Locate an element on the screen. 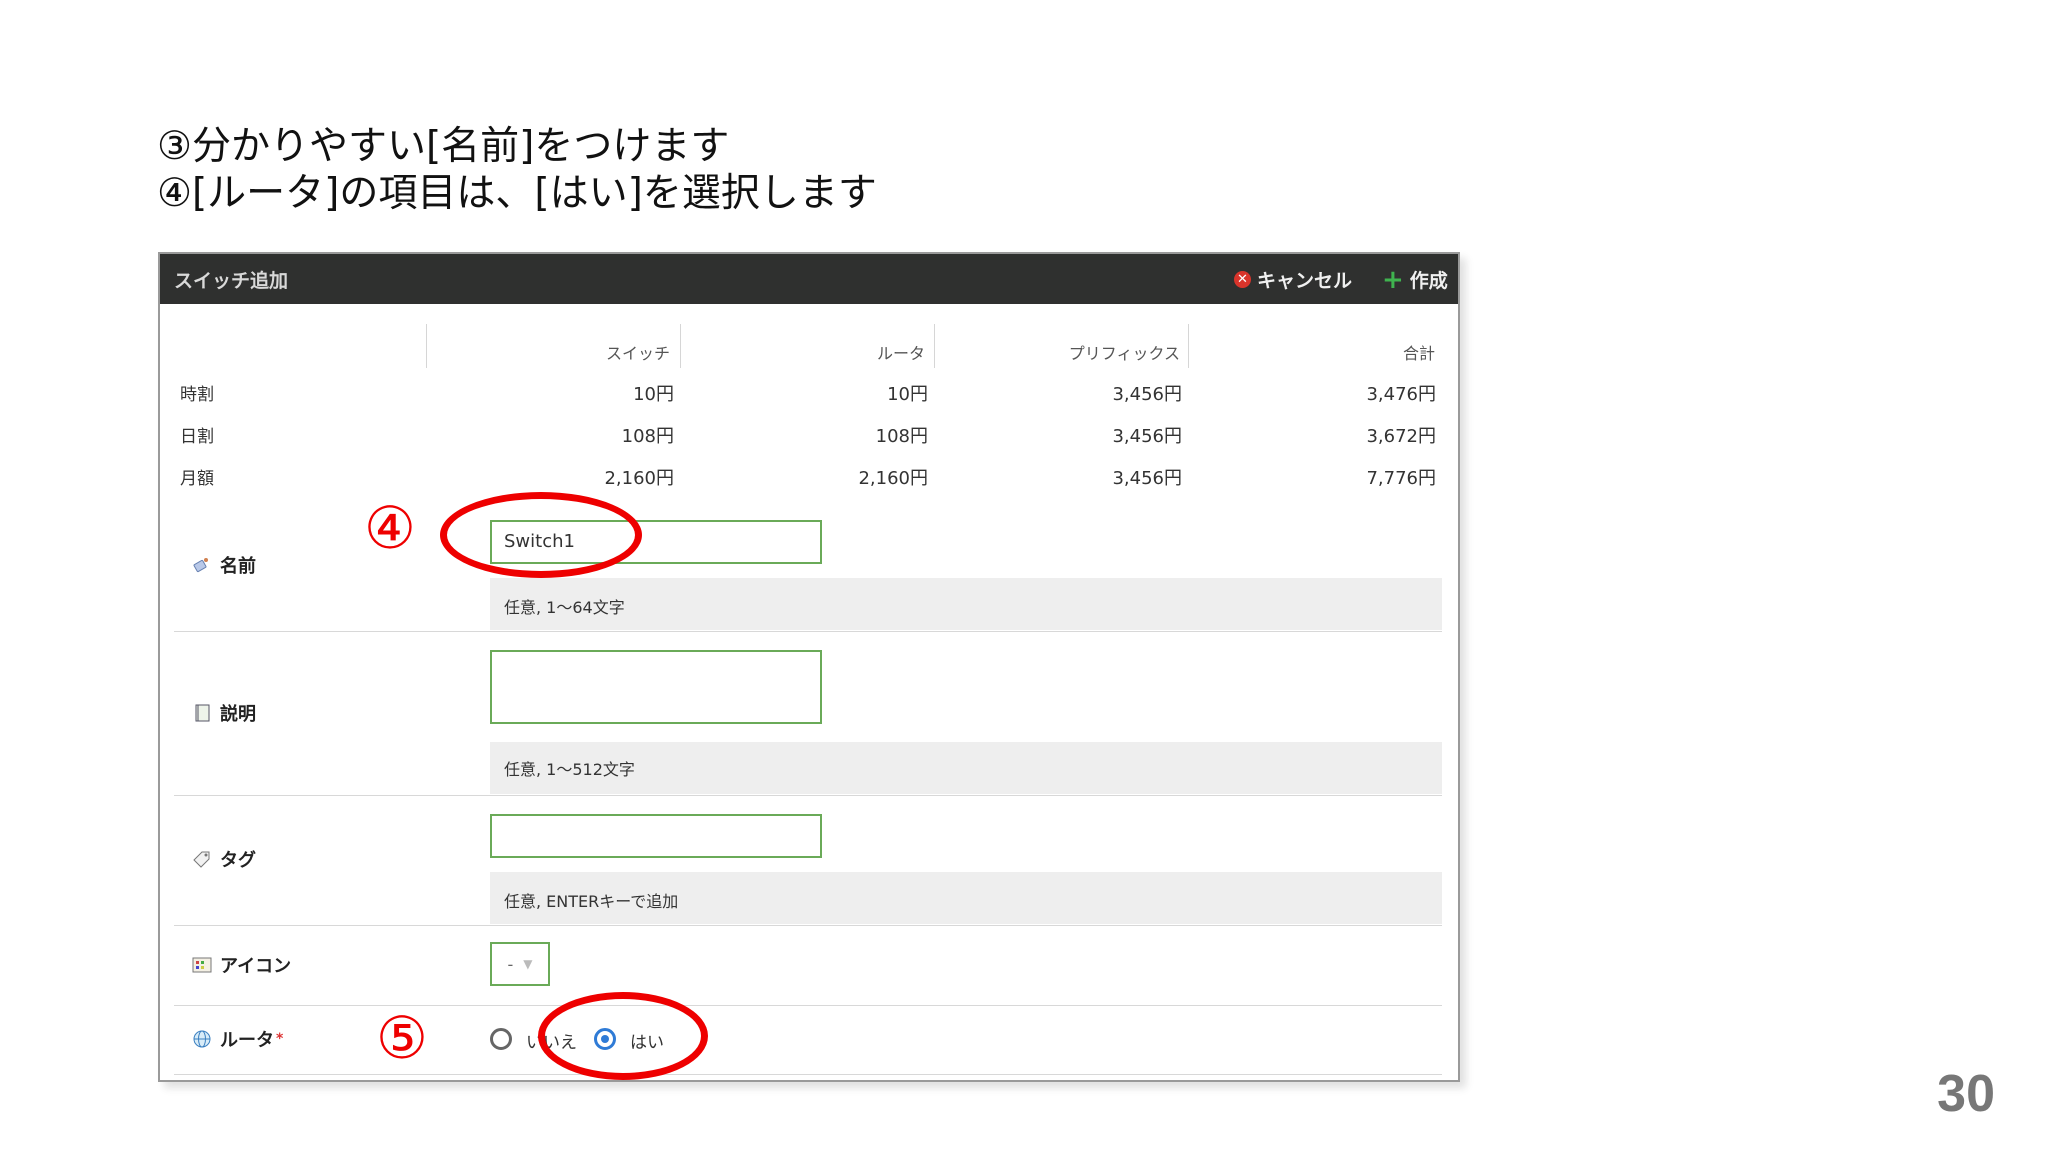 The image size is (2048, 1152). tags-input is located at coordinates (656, 836).